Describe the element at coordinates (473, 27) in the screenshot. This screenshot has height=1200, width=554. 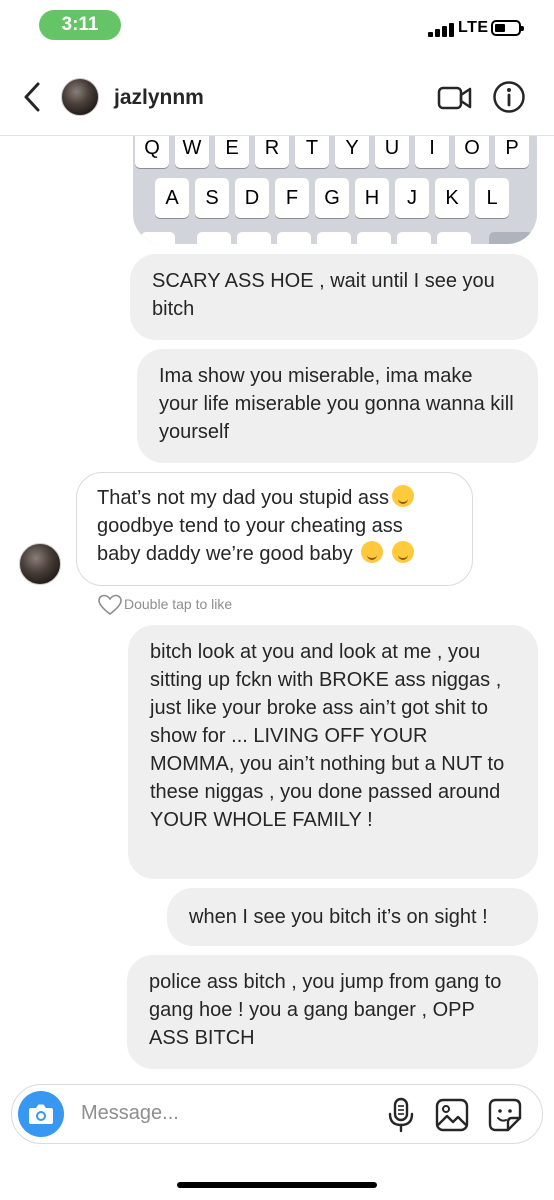
I see `network-type: LTE` at that location.